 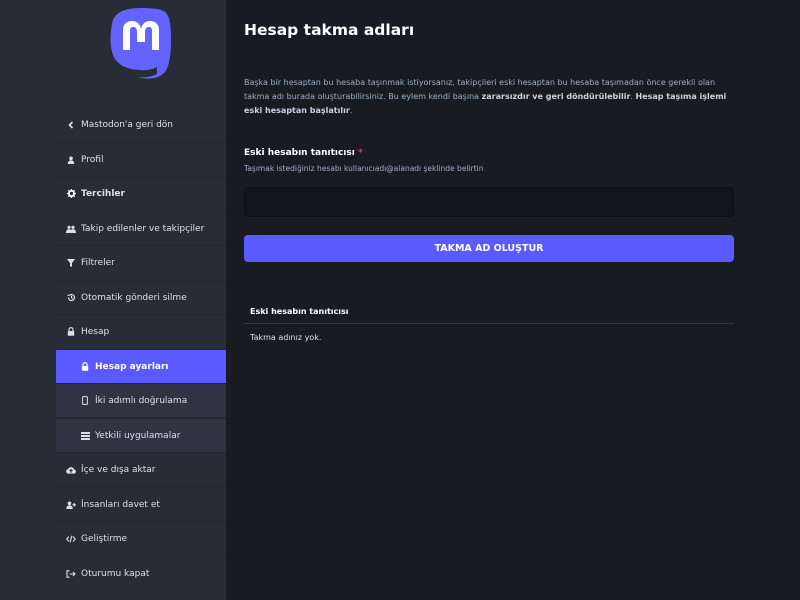 I want to click on back-to-mastodon-link: Mastodon'a geri dön, so click(x=141, y=125).